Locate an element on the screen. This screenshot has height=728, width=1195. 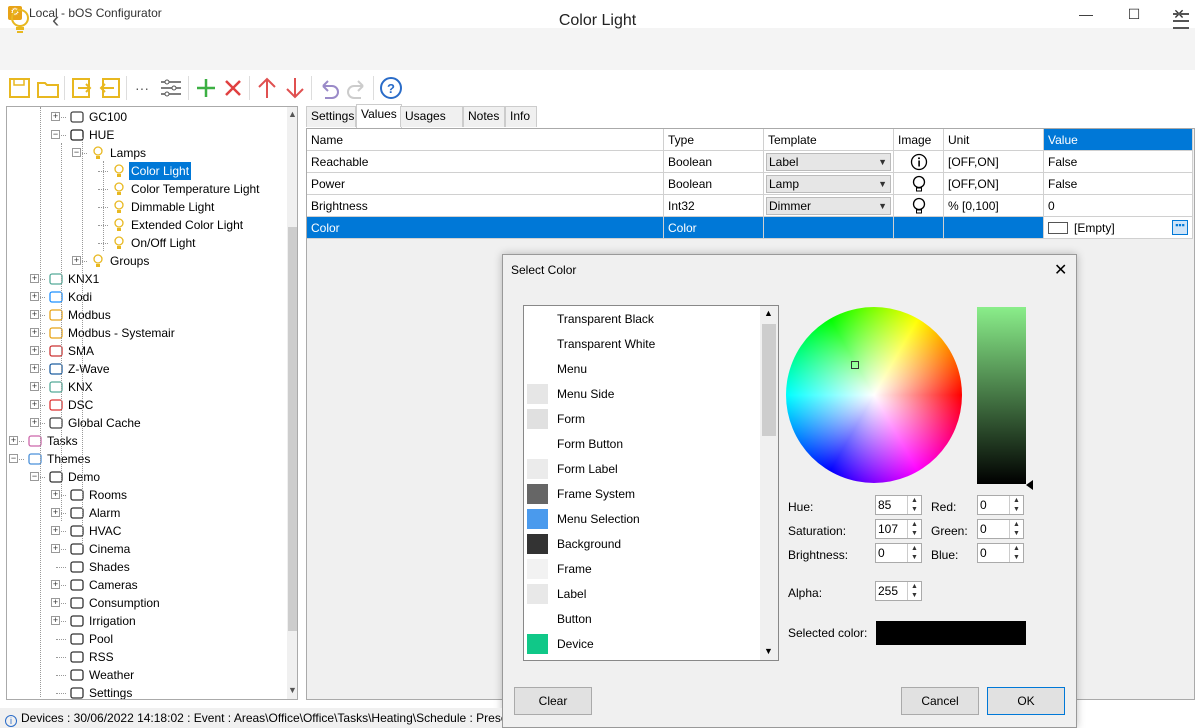
tree-node: + Groups is located at coordinates (146, 261).